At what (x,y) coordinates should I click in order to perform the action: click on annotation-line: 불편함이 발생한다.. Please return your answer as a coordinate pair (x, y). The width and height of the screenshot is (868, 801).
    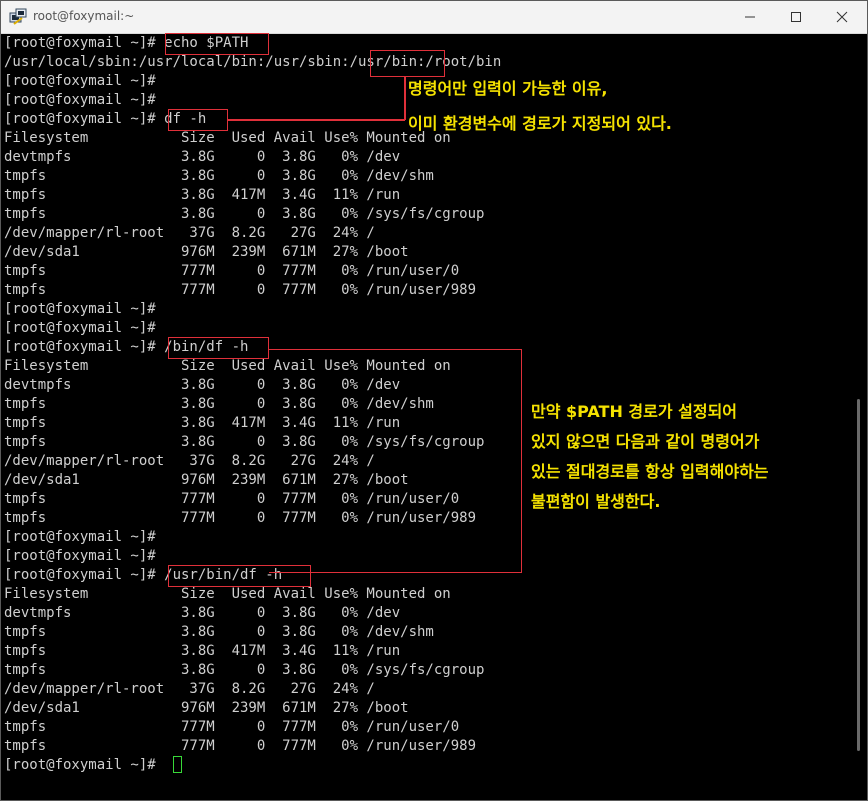
    Looking at the image, I should click on (596, 501).